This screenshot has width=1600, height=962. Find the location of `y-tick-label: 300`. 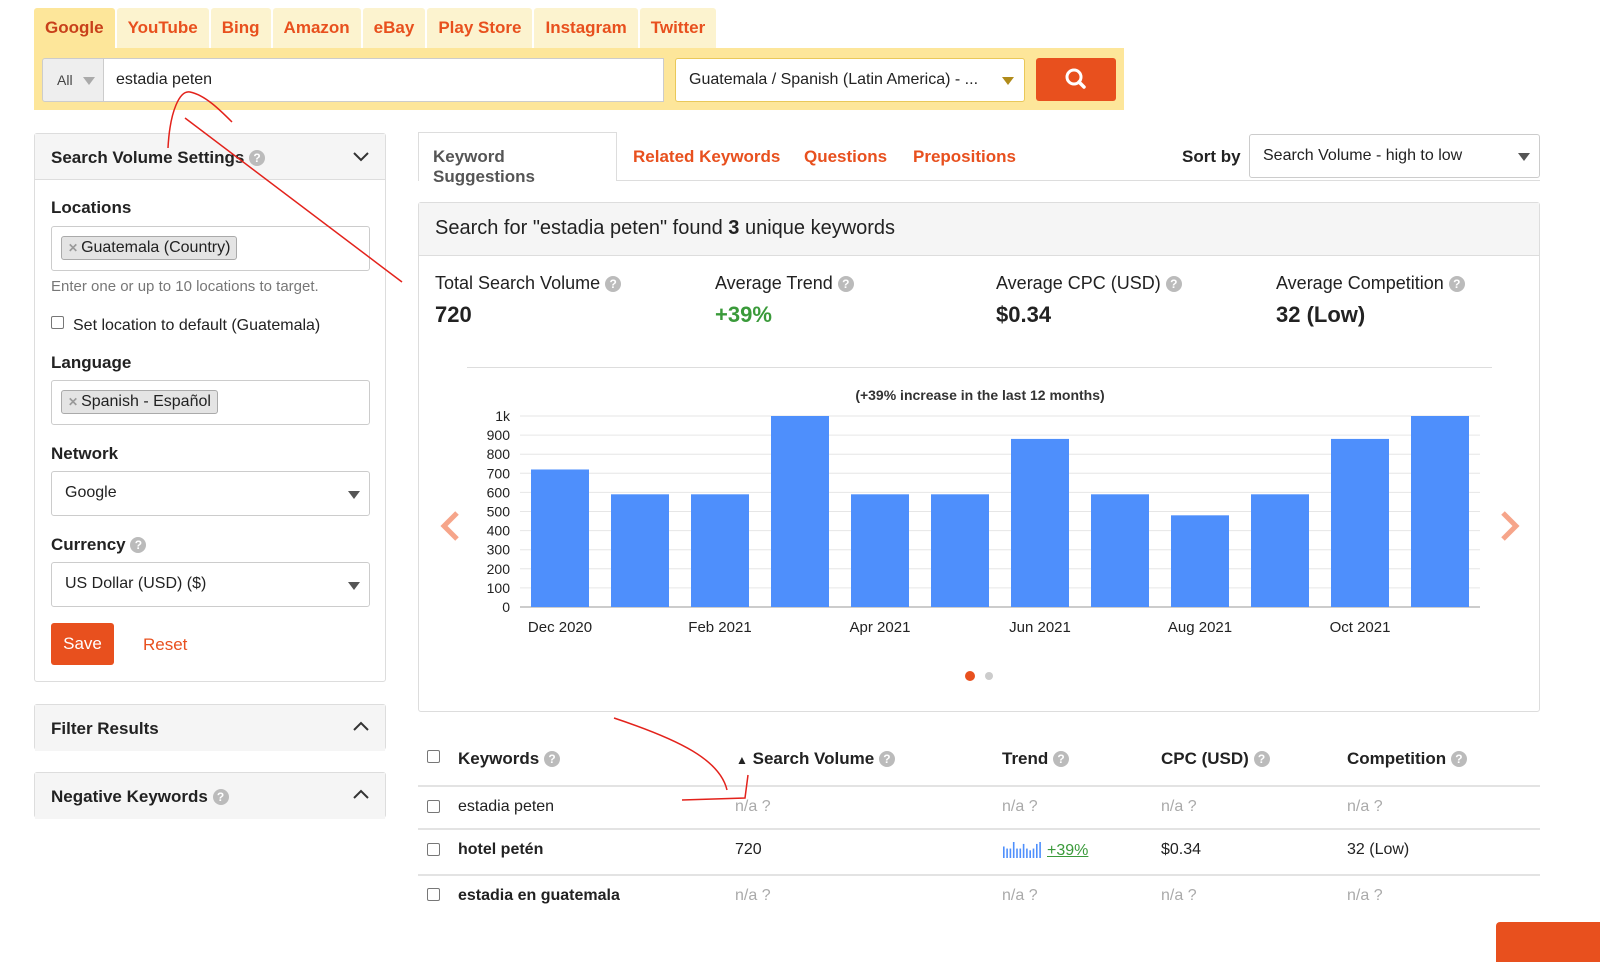

y-tick-label: 300 is located at coordinates (499, 550).